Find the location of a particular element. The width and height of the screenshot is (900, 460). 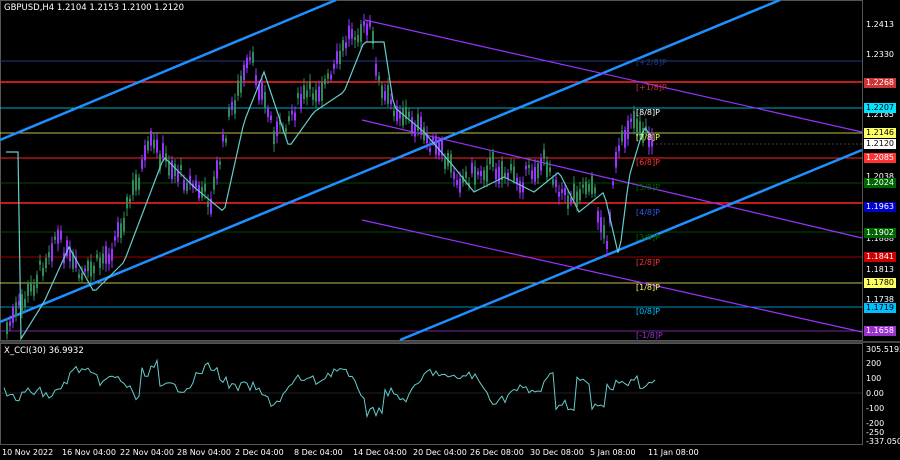

murray-label-minus-1-8: [-1/8]P is located at coordinates (649, 335).